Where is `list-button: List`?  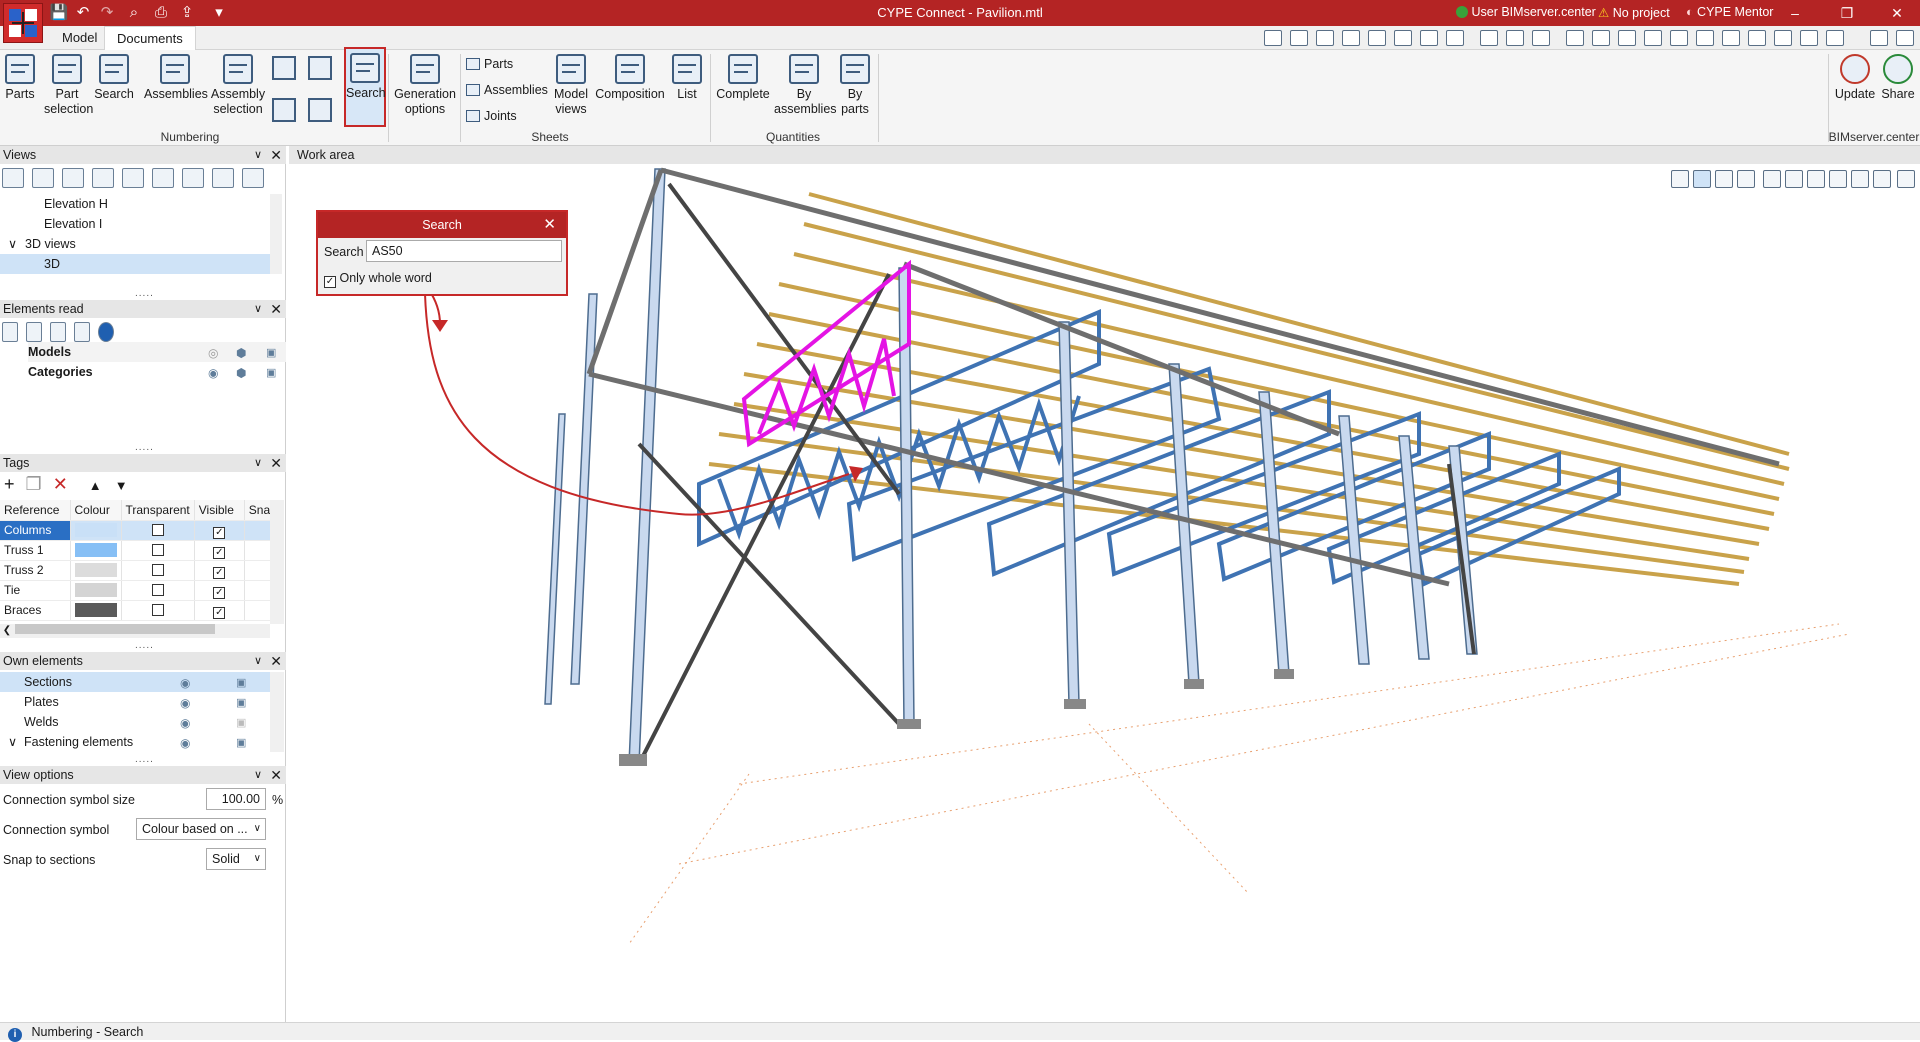
list-button: List is located at coordinates (687, 90).